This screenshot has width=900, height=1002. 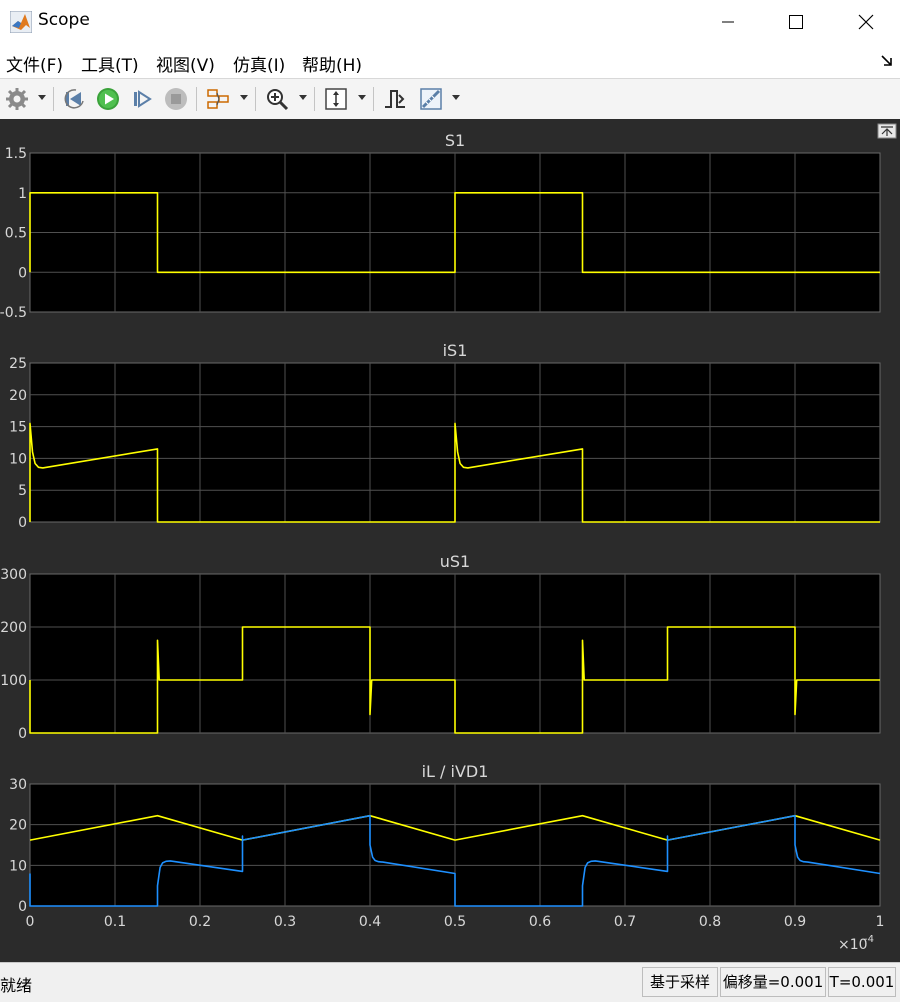 What do you see at coordinates (142, 99) in the screenshot?
I see `step-forward-icon` at bounding box center [142, 99].